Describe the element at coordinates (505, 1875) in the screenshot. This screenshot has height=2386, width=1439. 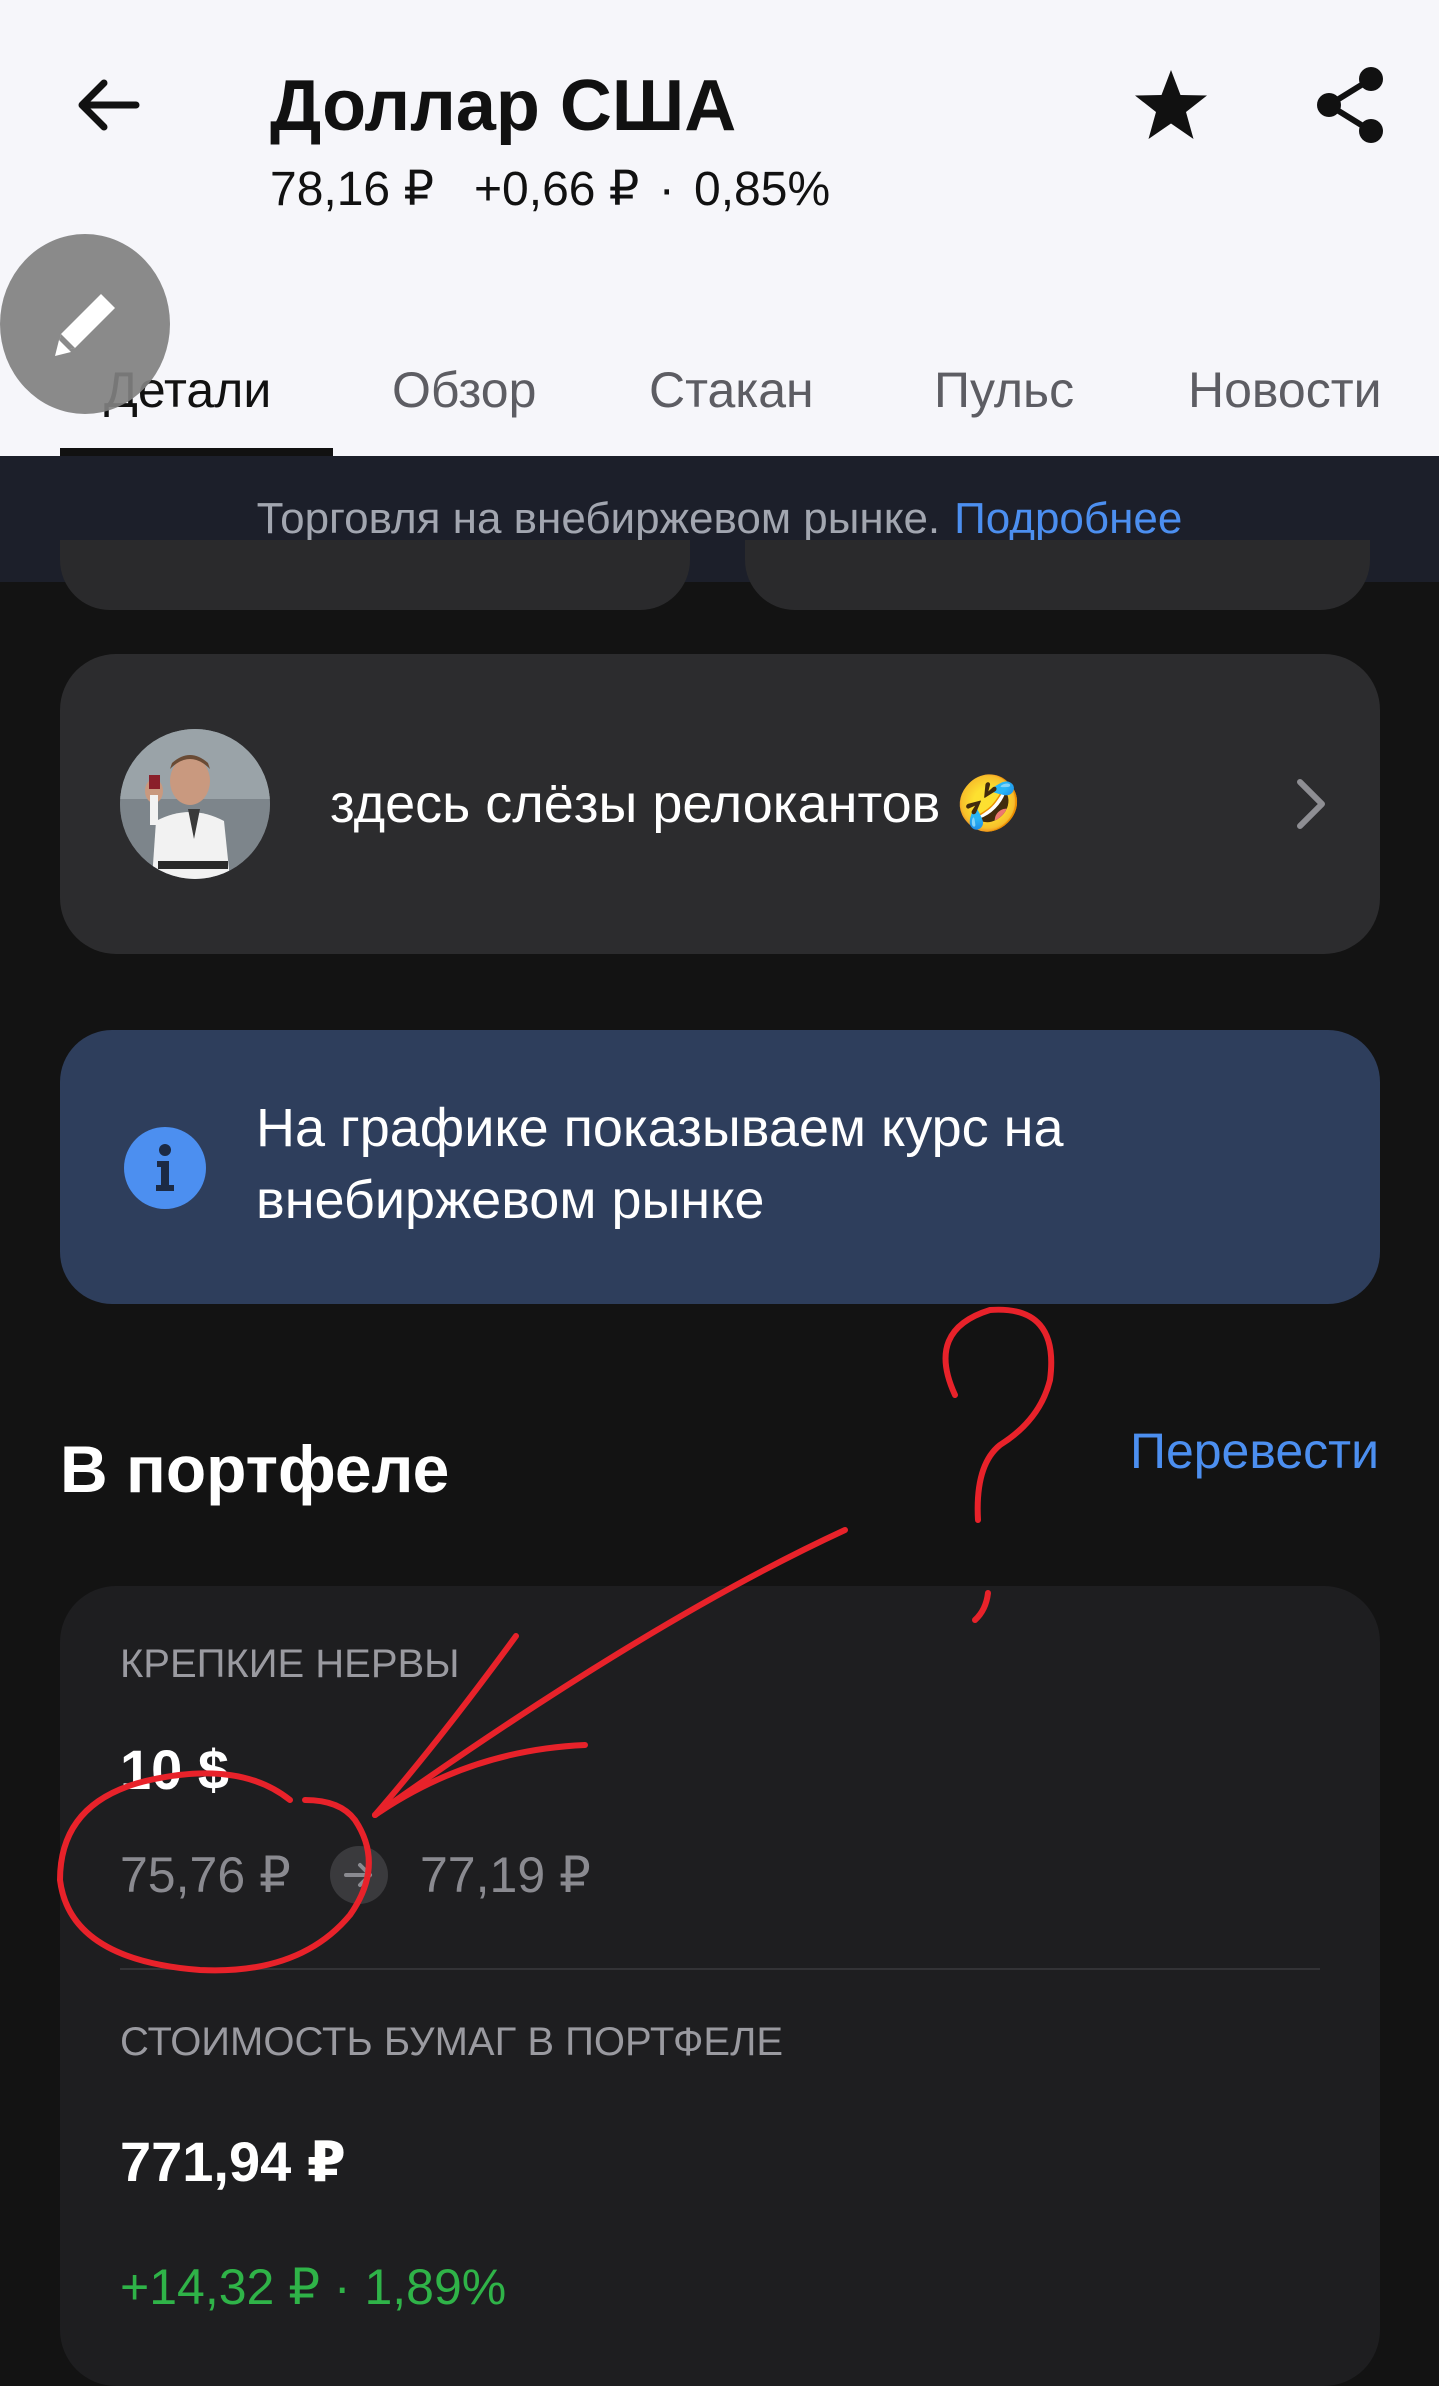
I see `current-rate: 77,19 ₽` at that location.